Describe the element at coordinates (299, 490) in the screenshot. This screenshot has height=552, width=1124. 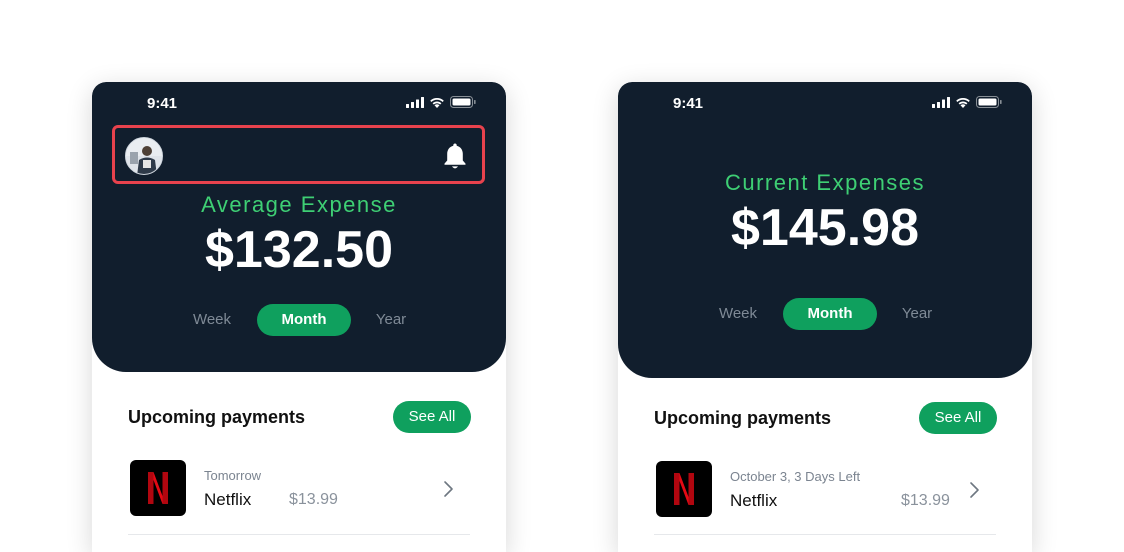
I see `list-item: Tomorrow Netflix $13.99` at that location.